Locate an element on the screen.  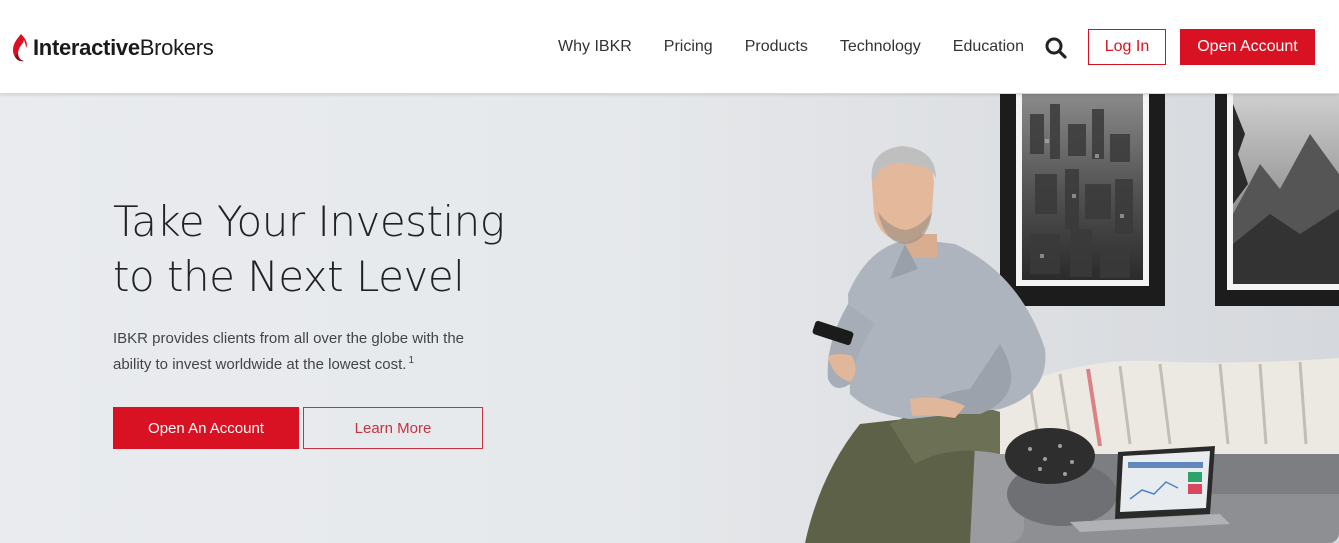
nav-pricing: Pricing is located at coordinates (688, 47).